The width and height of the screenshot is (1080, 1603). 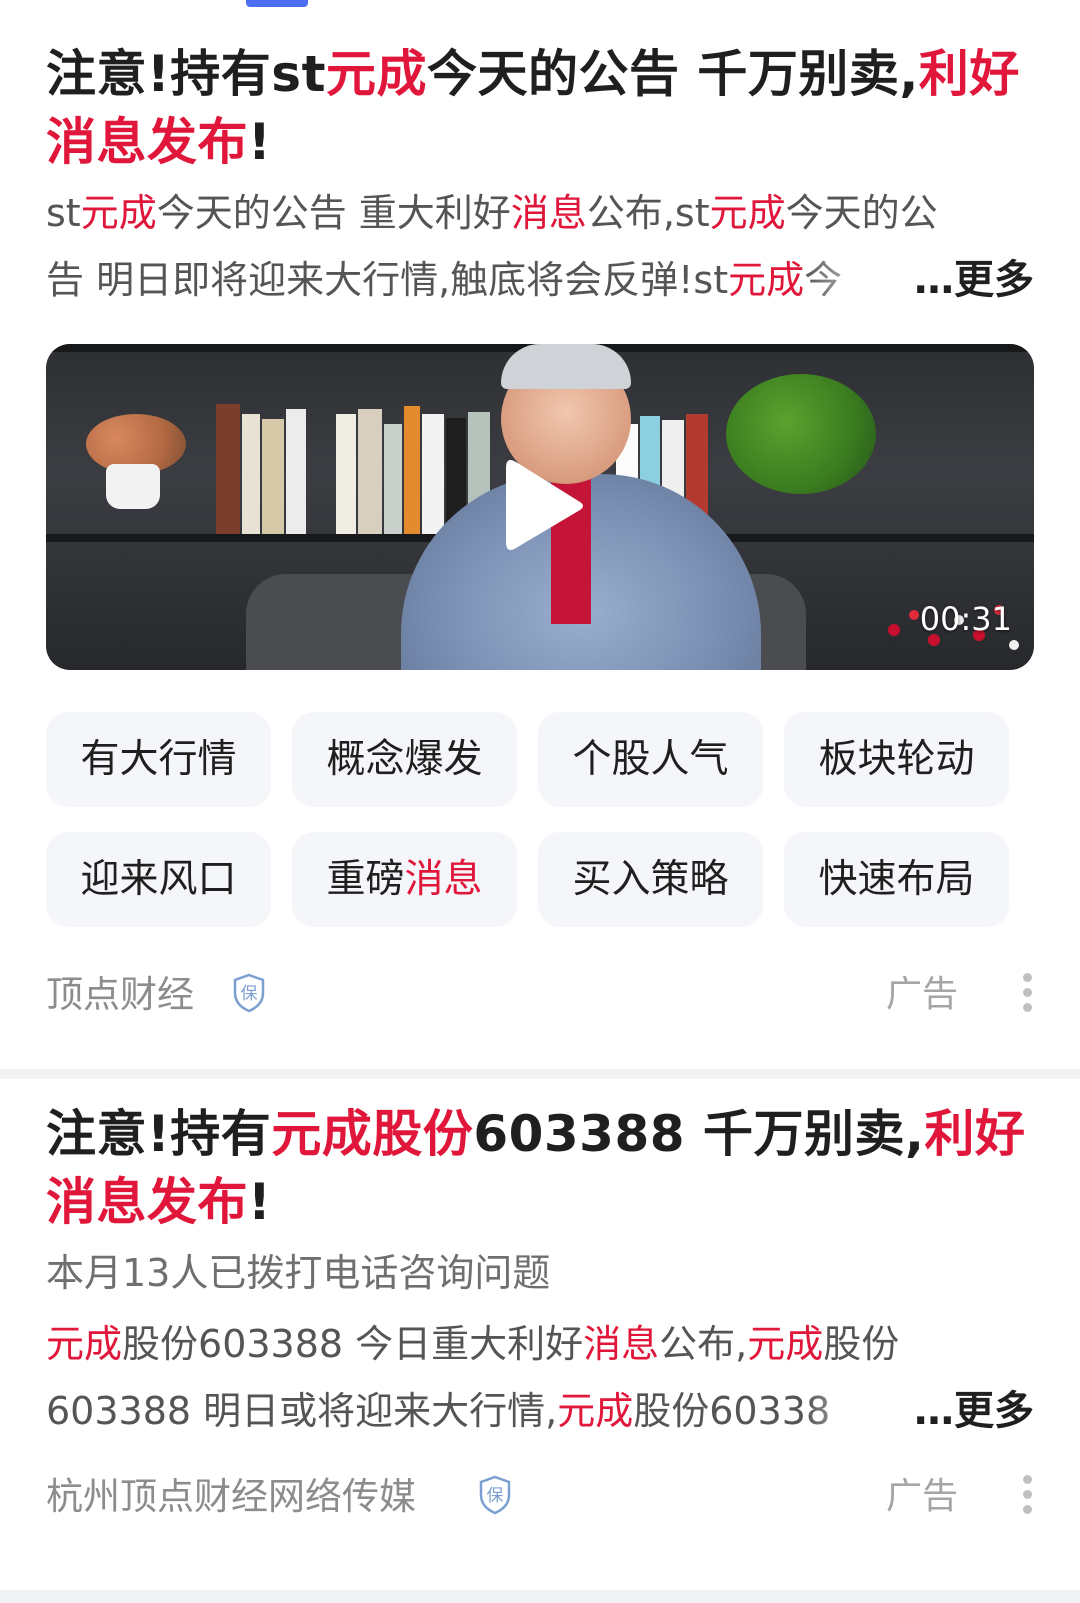 I want to click on tag-button: 买入策略, so click(x=650, y=879).